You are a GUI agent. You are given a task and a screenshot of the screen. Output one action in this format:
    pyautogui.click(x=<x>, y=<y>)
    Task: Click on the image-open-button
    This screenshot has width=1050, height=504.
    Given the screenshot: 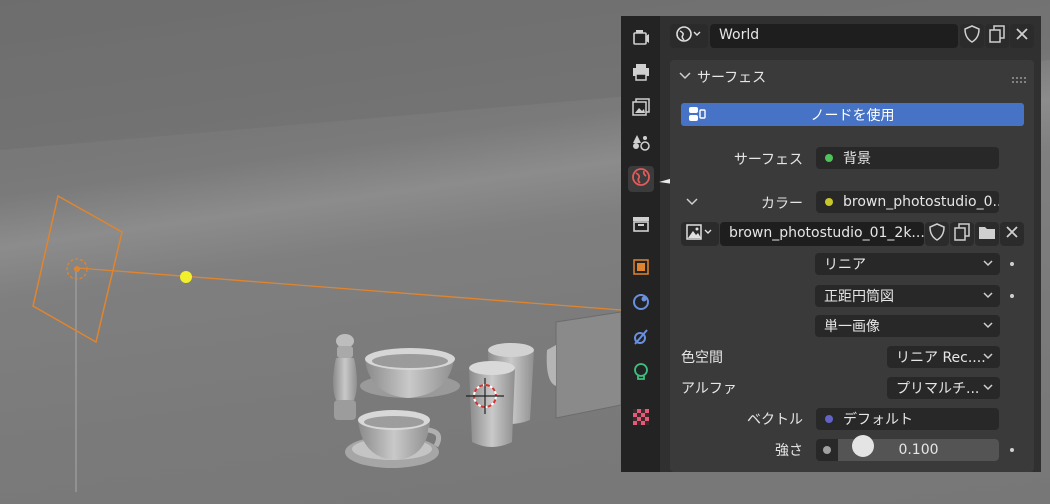 What is the action you would take?
    pyautogui.click(x=987, y=234)
    